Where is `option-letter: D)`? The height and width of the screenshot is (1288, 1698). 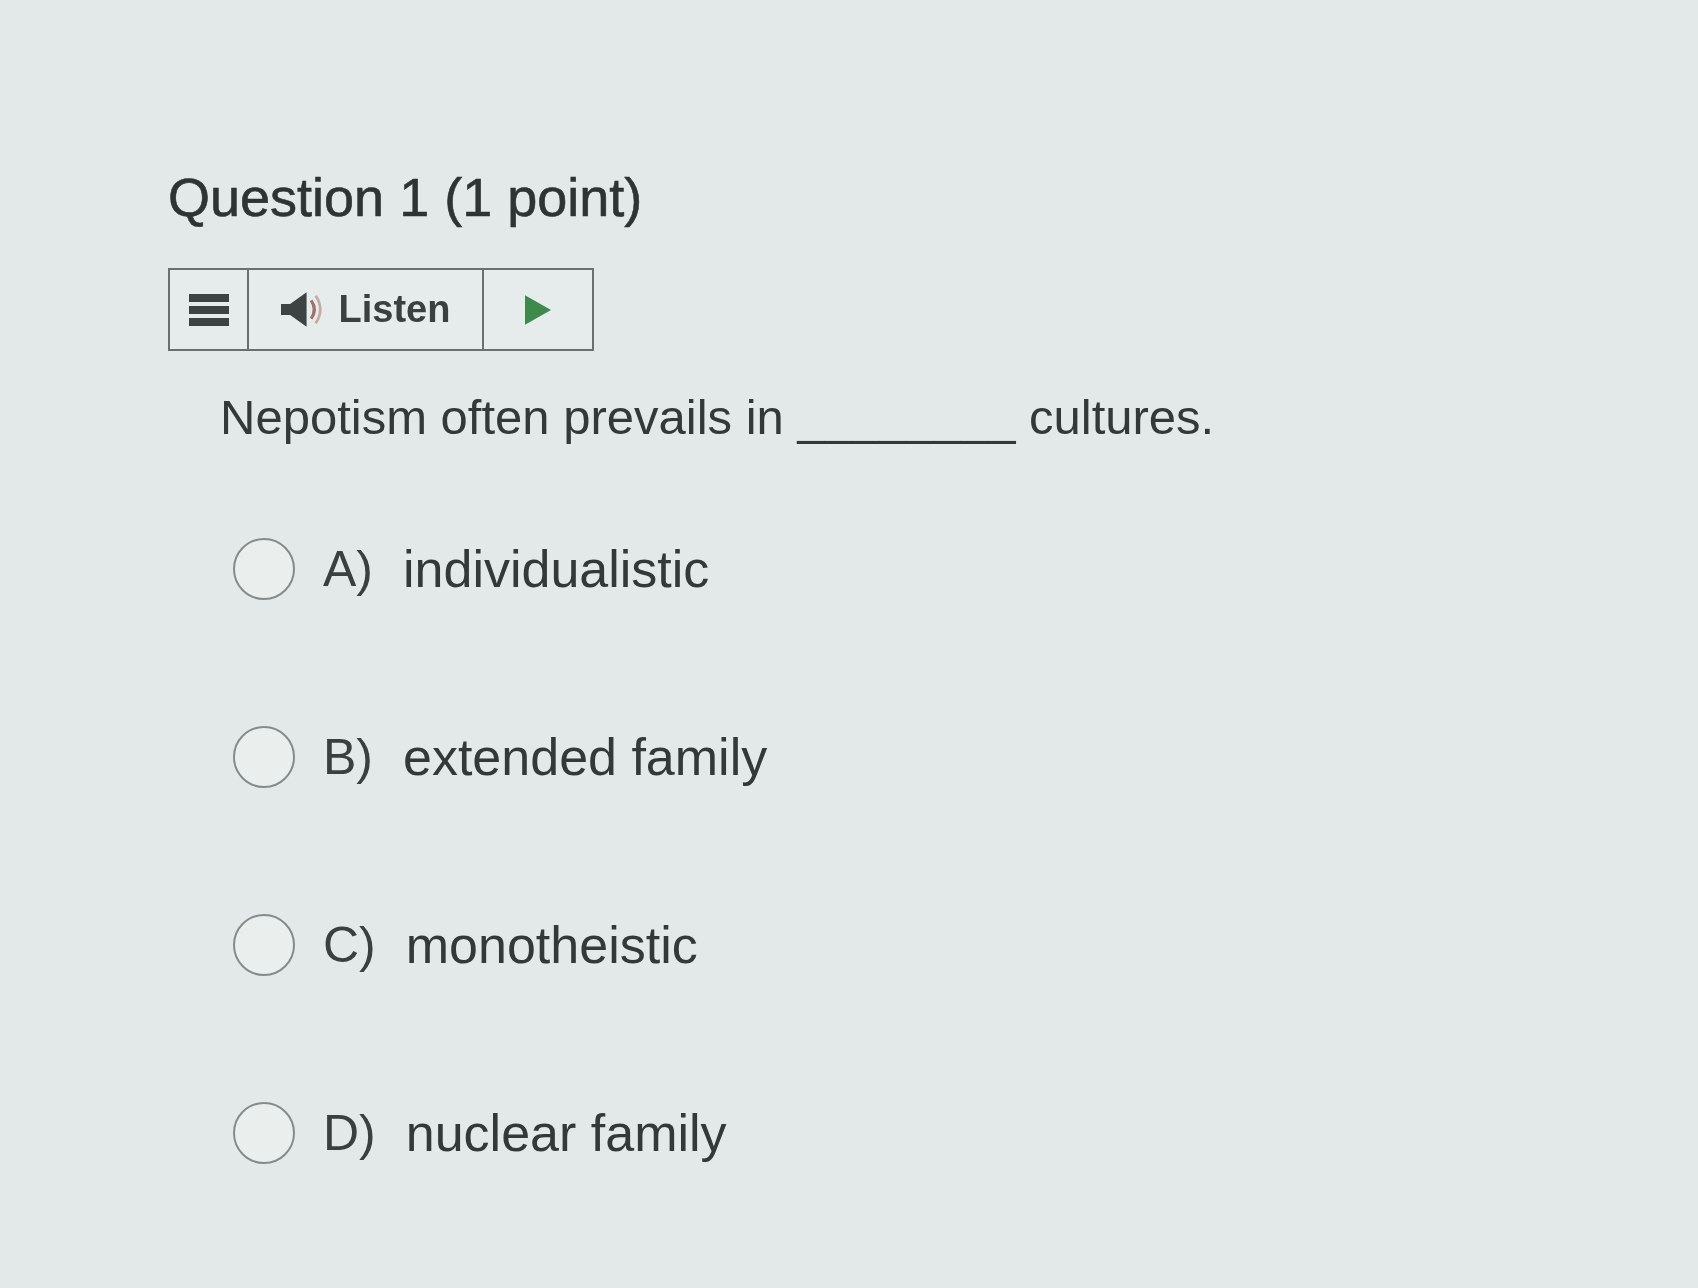
option-letter: D) is located at coordinates (349, 1133).